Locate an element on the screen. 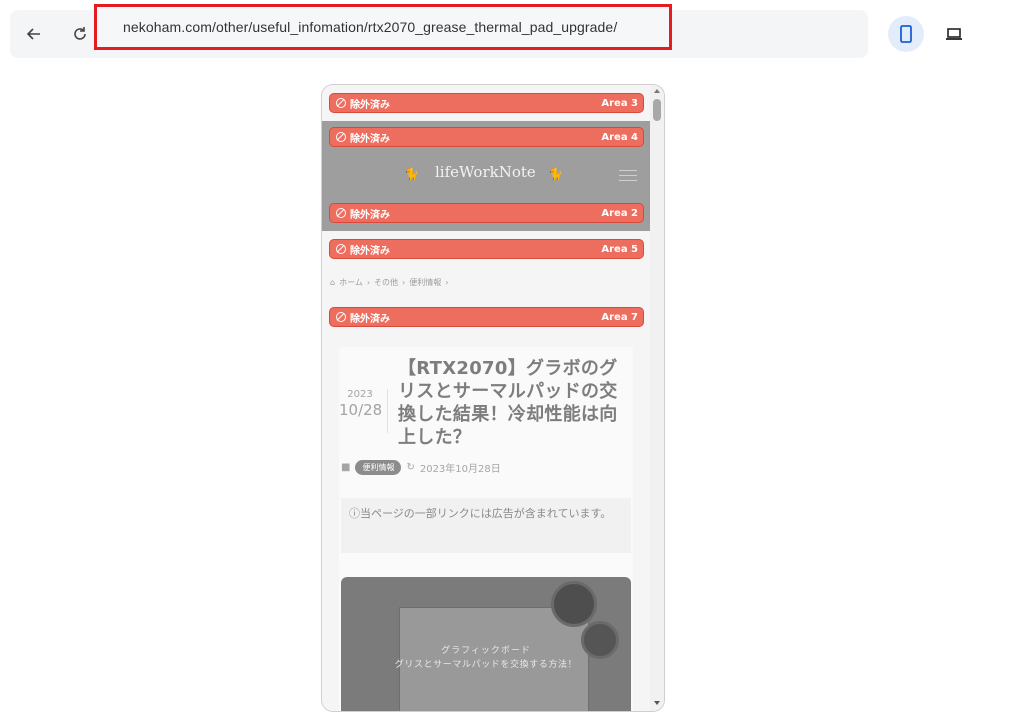 This screenshot has height=712, width=1024. ad-notice: ⓘ当ページの一部リンクには広告が含まれています。 is located at coordinates (486, 525).